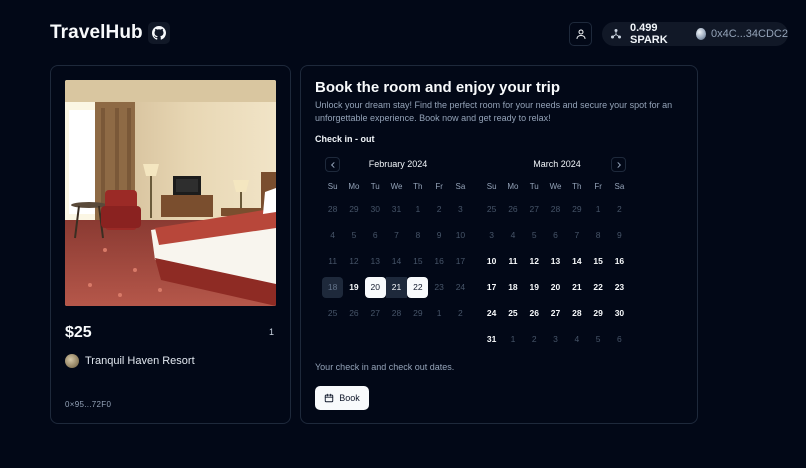 This screenshot has width=806, height=468. I want to click on calendar-day: 29, so click(597, 313).